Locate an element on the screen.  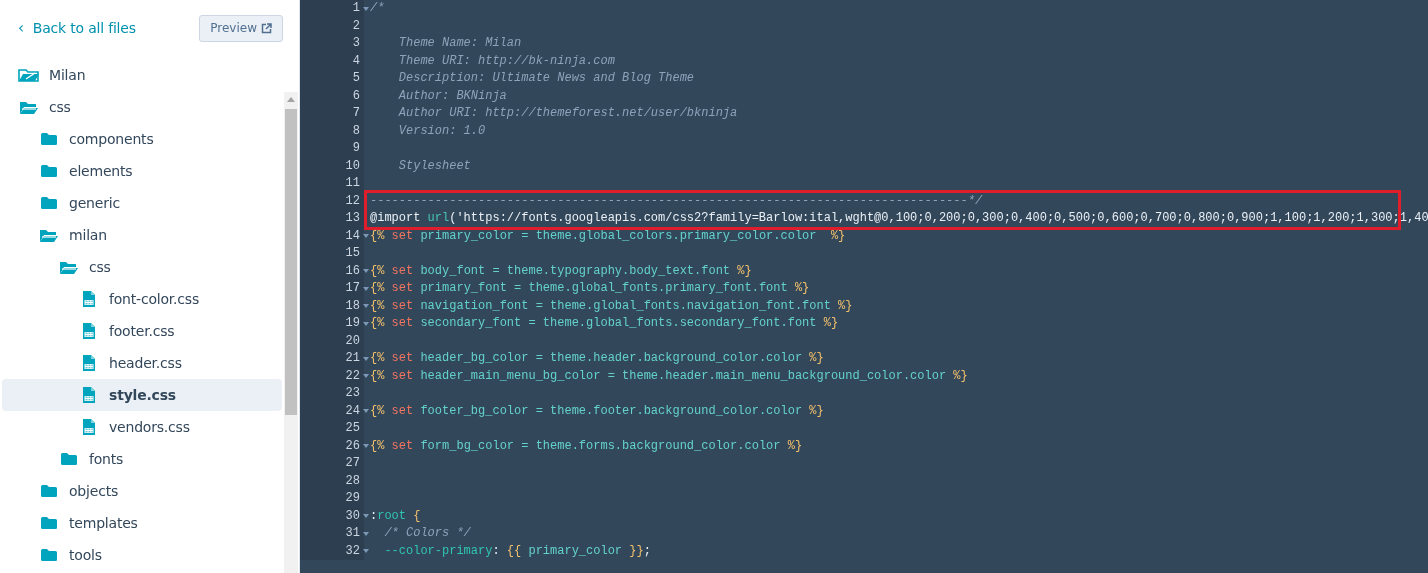
line-number: 18 is located at coordinates (352, 306).